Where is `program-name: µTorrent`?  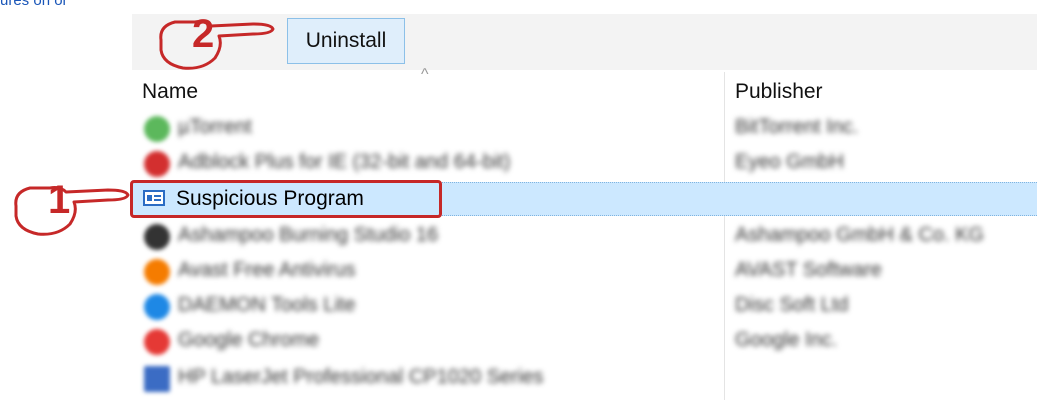
program-name: µTorrent is located at coordinates (215, 127).